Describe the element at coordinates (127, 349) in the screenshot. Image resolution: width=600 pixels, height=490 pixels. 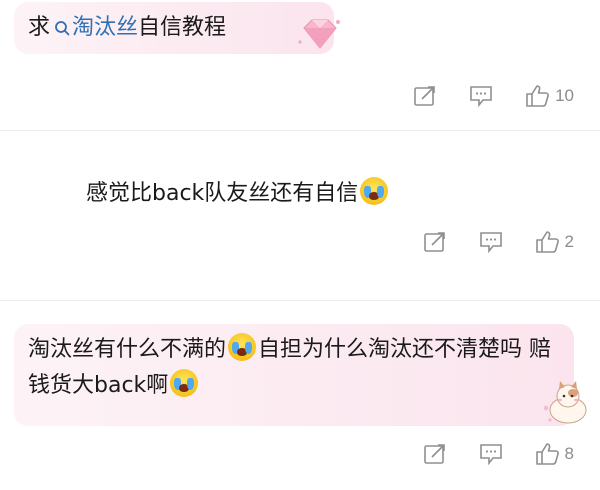
I see `comment-body-part: 淘汰丝有什么不满的` at that location.